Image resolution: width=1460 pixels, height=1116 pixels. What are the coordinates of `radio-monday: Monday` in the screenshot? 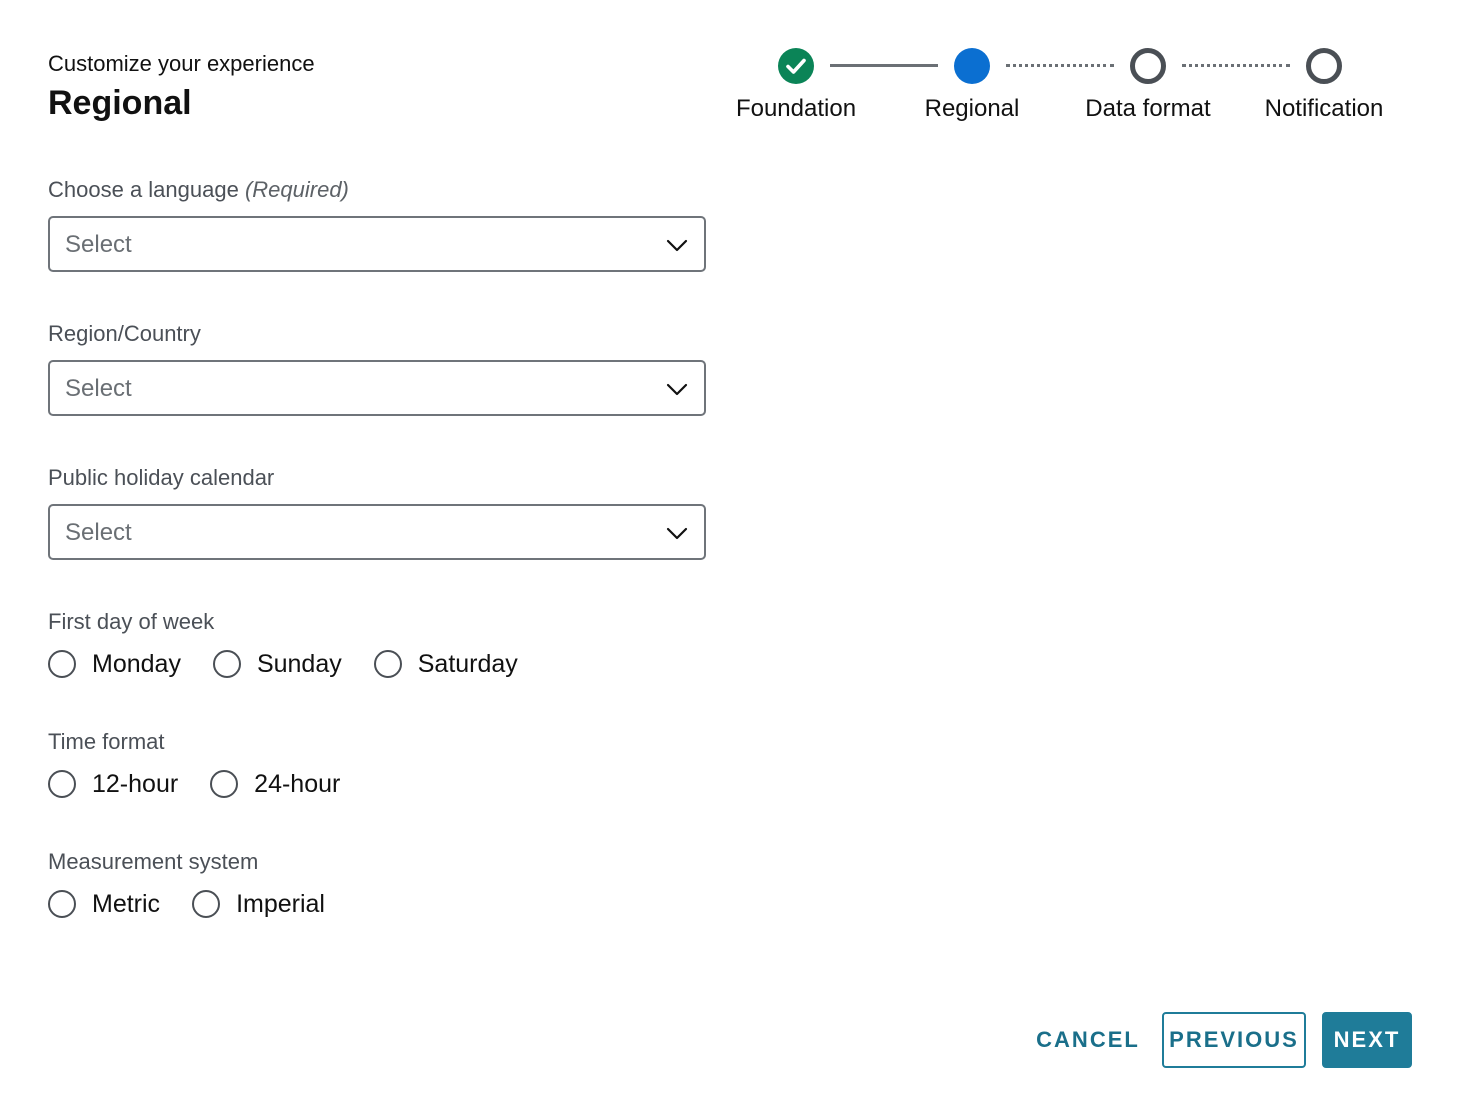 It's located at (114, 664).